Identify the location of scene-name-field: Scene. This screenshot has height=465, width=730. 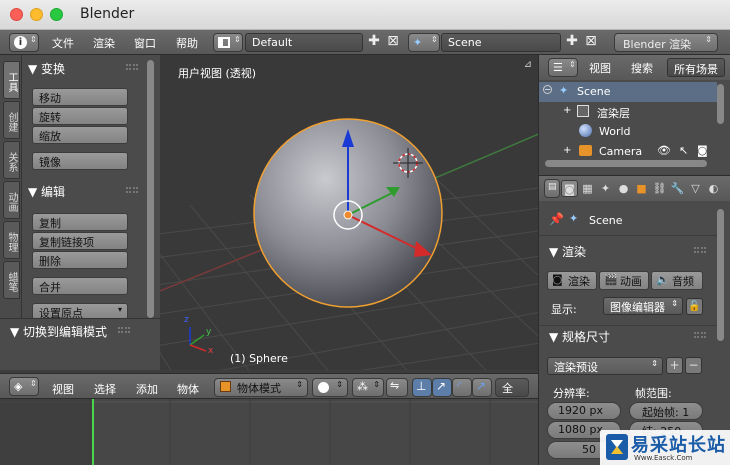
(501, 42).